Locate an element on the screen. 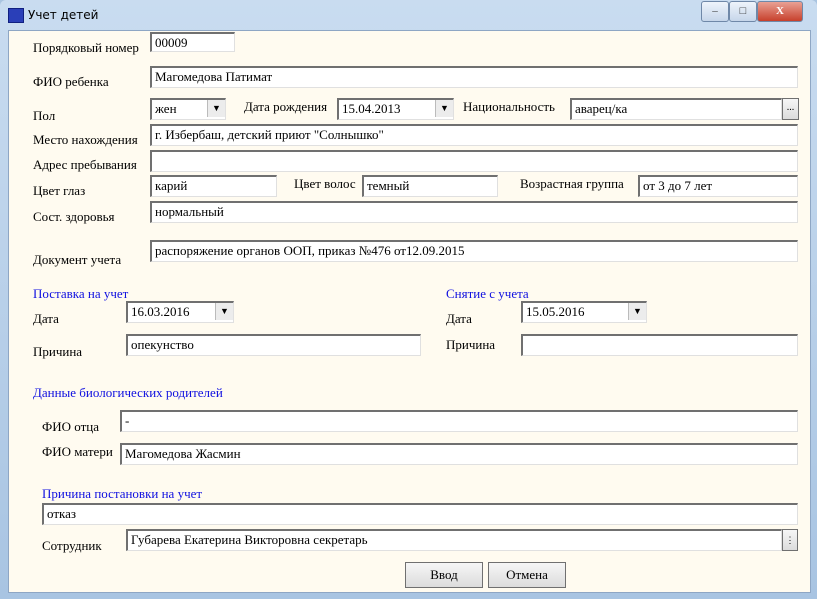 This screenshot has width=817, height=599. reg-date-picker: 16.03.2016 ▼ is located at coordinates (180, 312).